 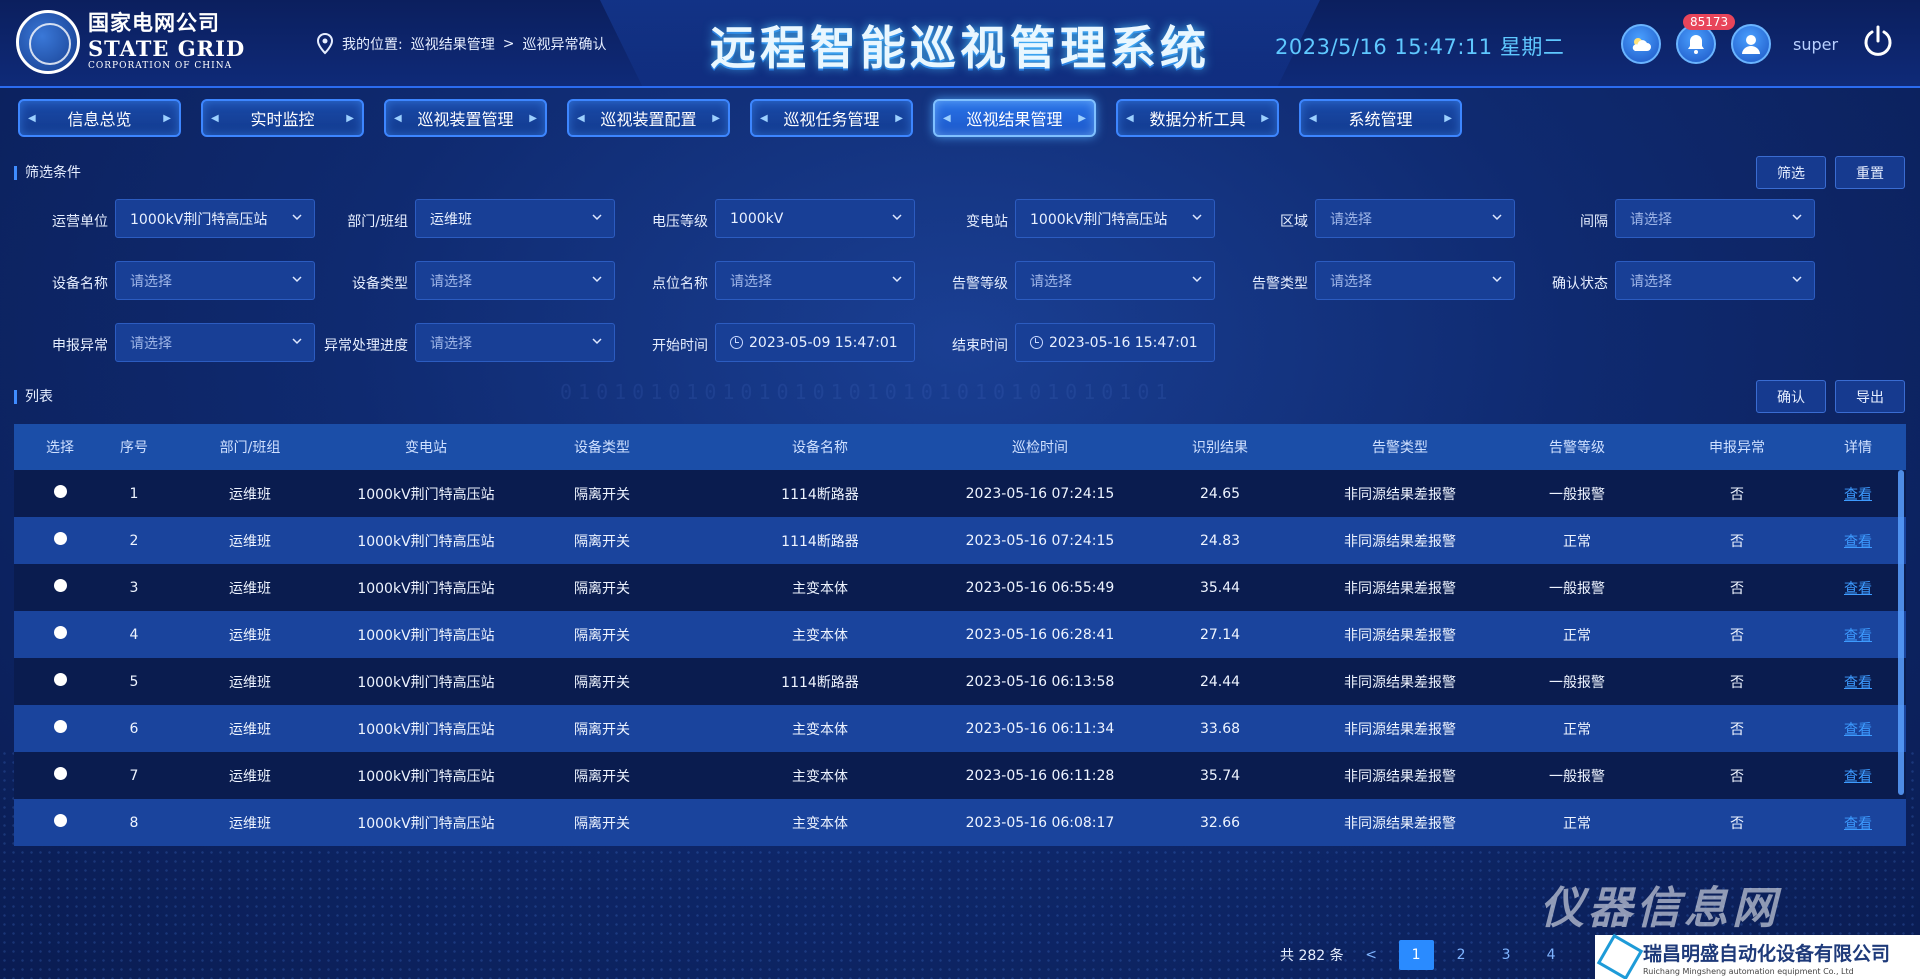 What do you see at coordinates (515, 342) in the screenshot?
I see `process-progress-select: 请选择` at bounding box center [515, 342].